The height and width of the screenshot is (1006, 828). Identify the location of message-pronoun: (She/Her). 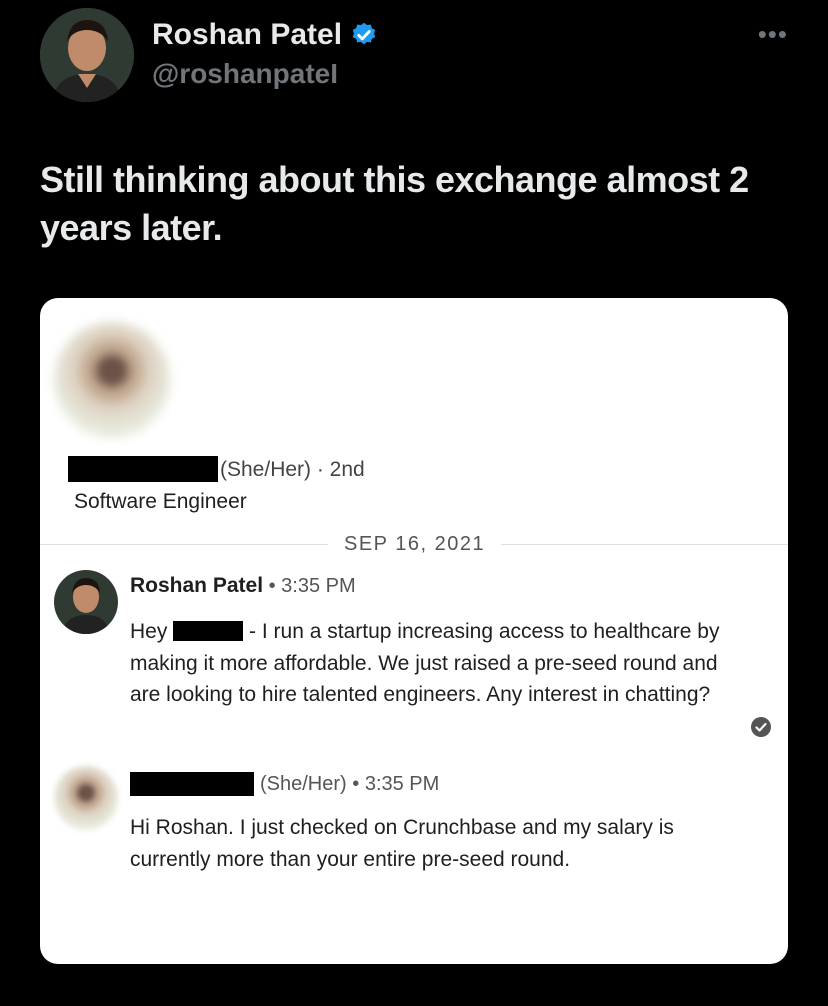
(303, 784).